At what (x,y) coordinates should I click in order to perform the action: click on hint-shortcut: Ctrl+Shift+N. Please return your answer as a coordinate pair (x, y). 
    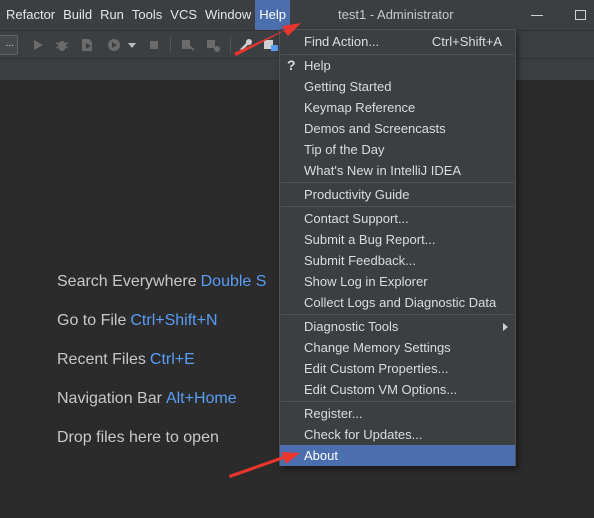
    Looking at the image, I should click on (174, 320).